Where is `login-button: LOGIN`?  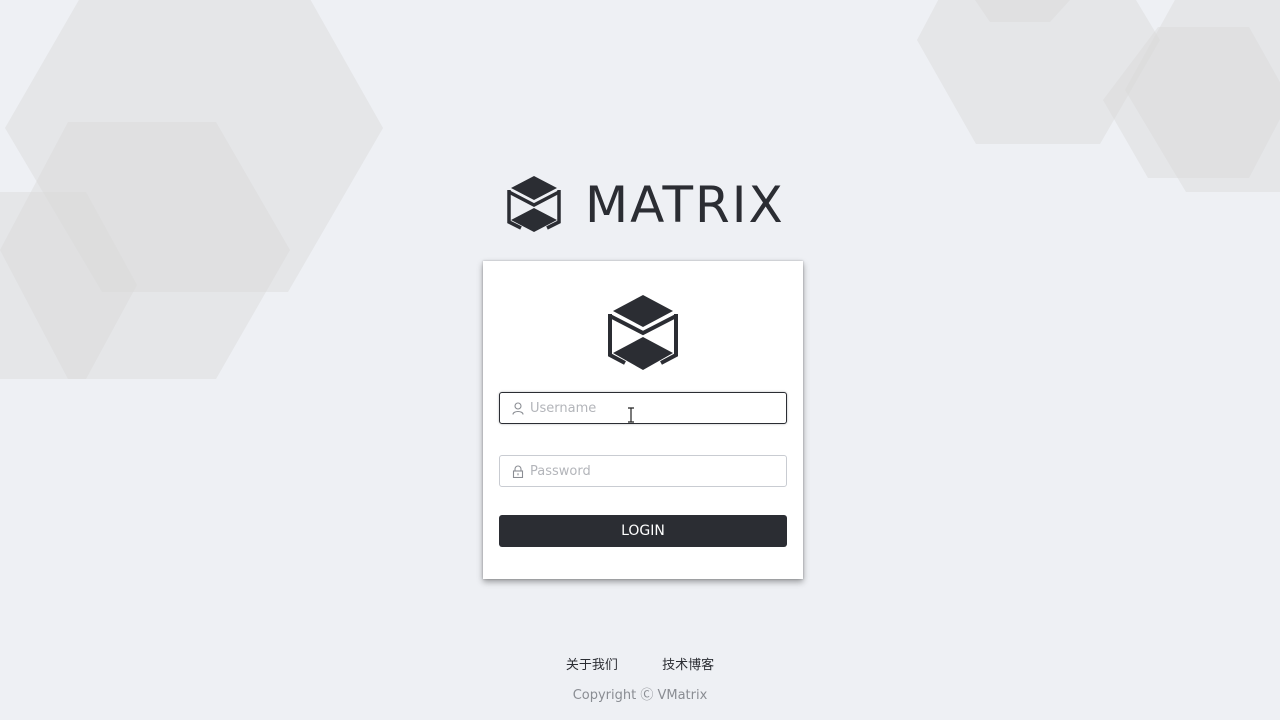
login-button: LOGIN is located at coordinates (643, 531).